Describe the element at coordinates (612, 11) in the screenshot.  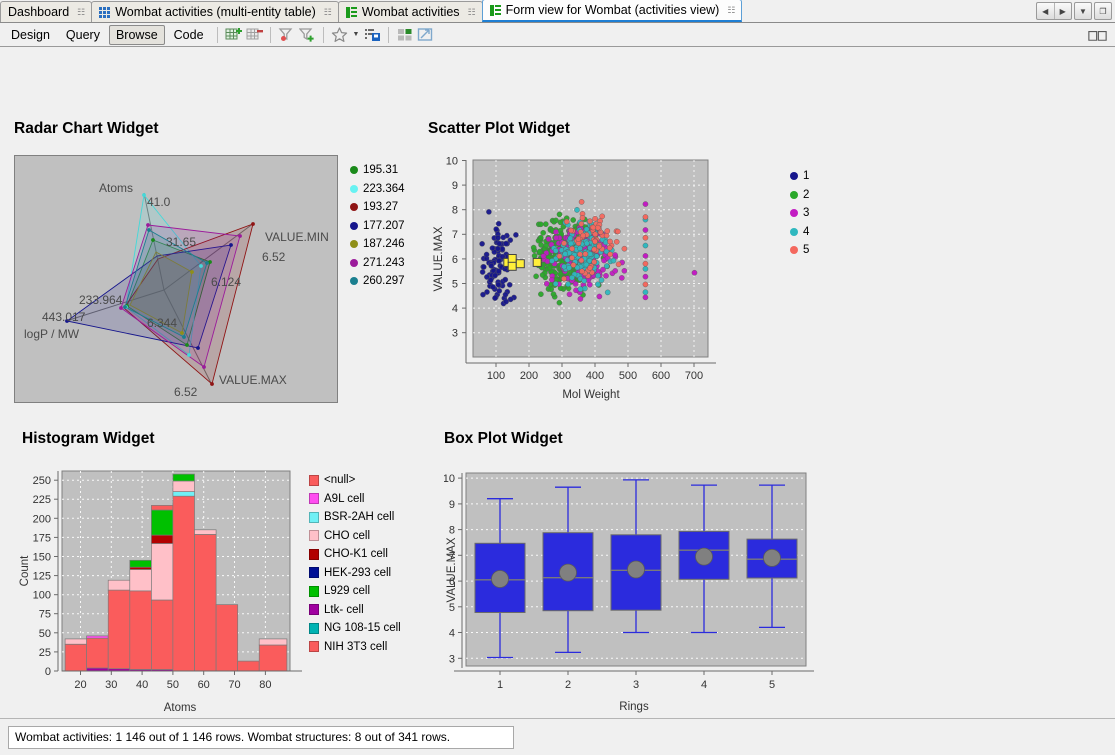
I see `tab-form-view-for-wombat: Form view for Wombat (activities view) ☷` at that location.